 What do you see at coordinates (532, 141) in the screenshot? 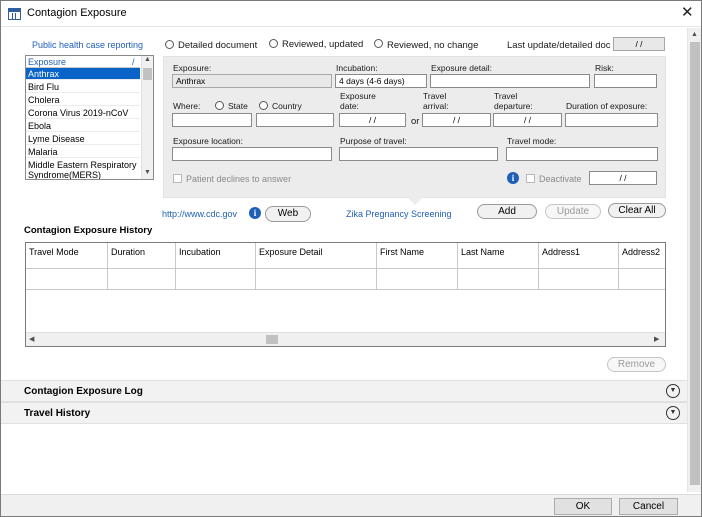
I see `travel-mode-label: Travel mode:` at bounding box center [532, 141].